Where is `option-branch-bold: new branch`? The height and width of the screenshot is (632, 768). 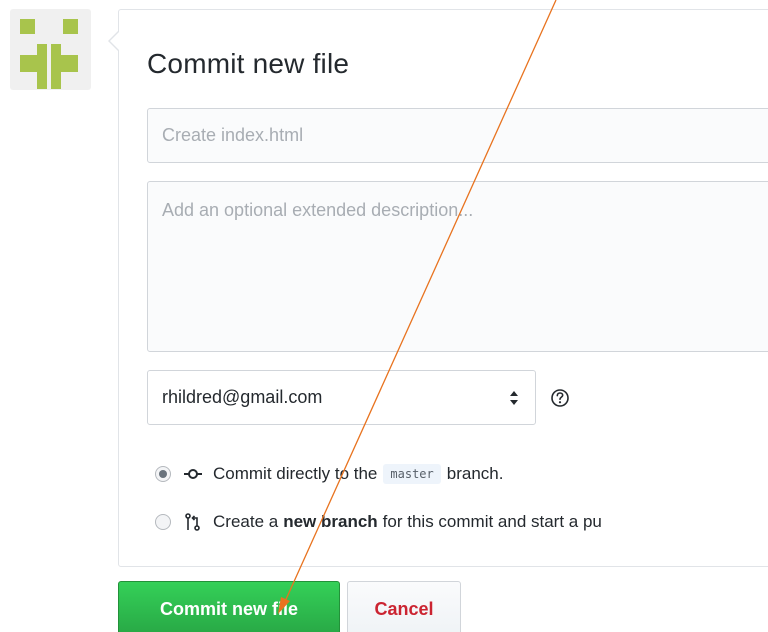
option-branch-bold: new branch is located at coordinates (330, 521).